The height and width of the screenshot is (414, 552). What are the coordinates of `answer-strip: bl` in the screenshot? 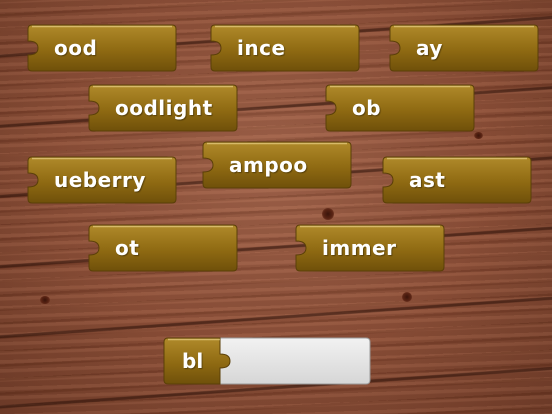 It's located at (267, 361).